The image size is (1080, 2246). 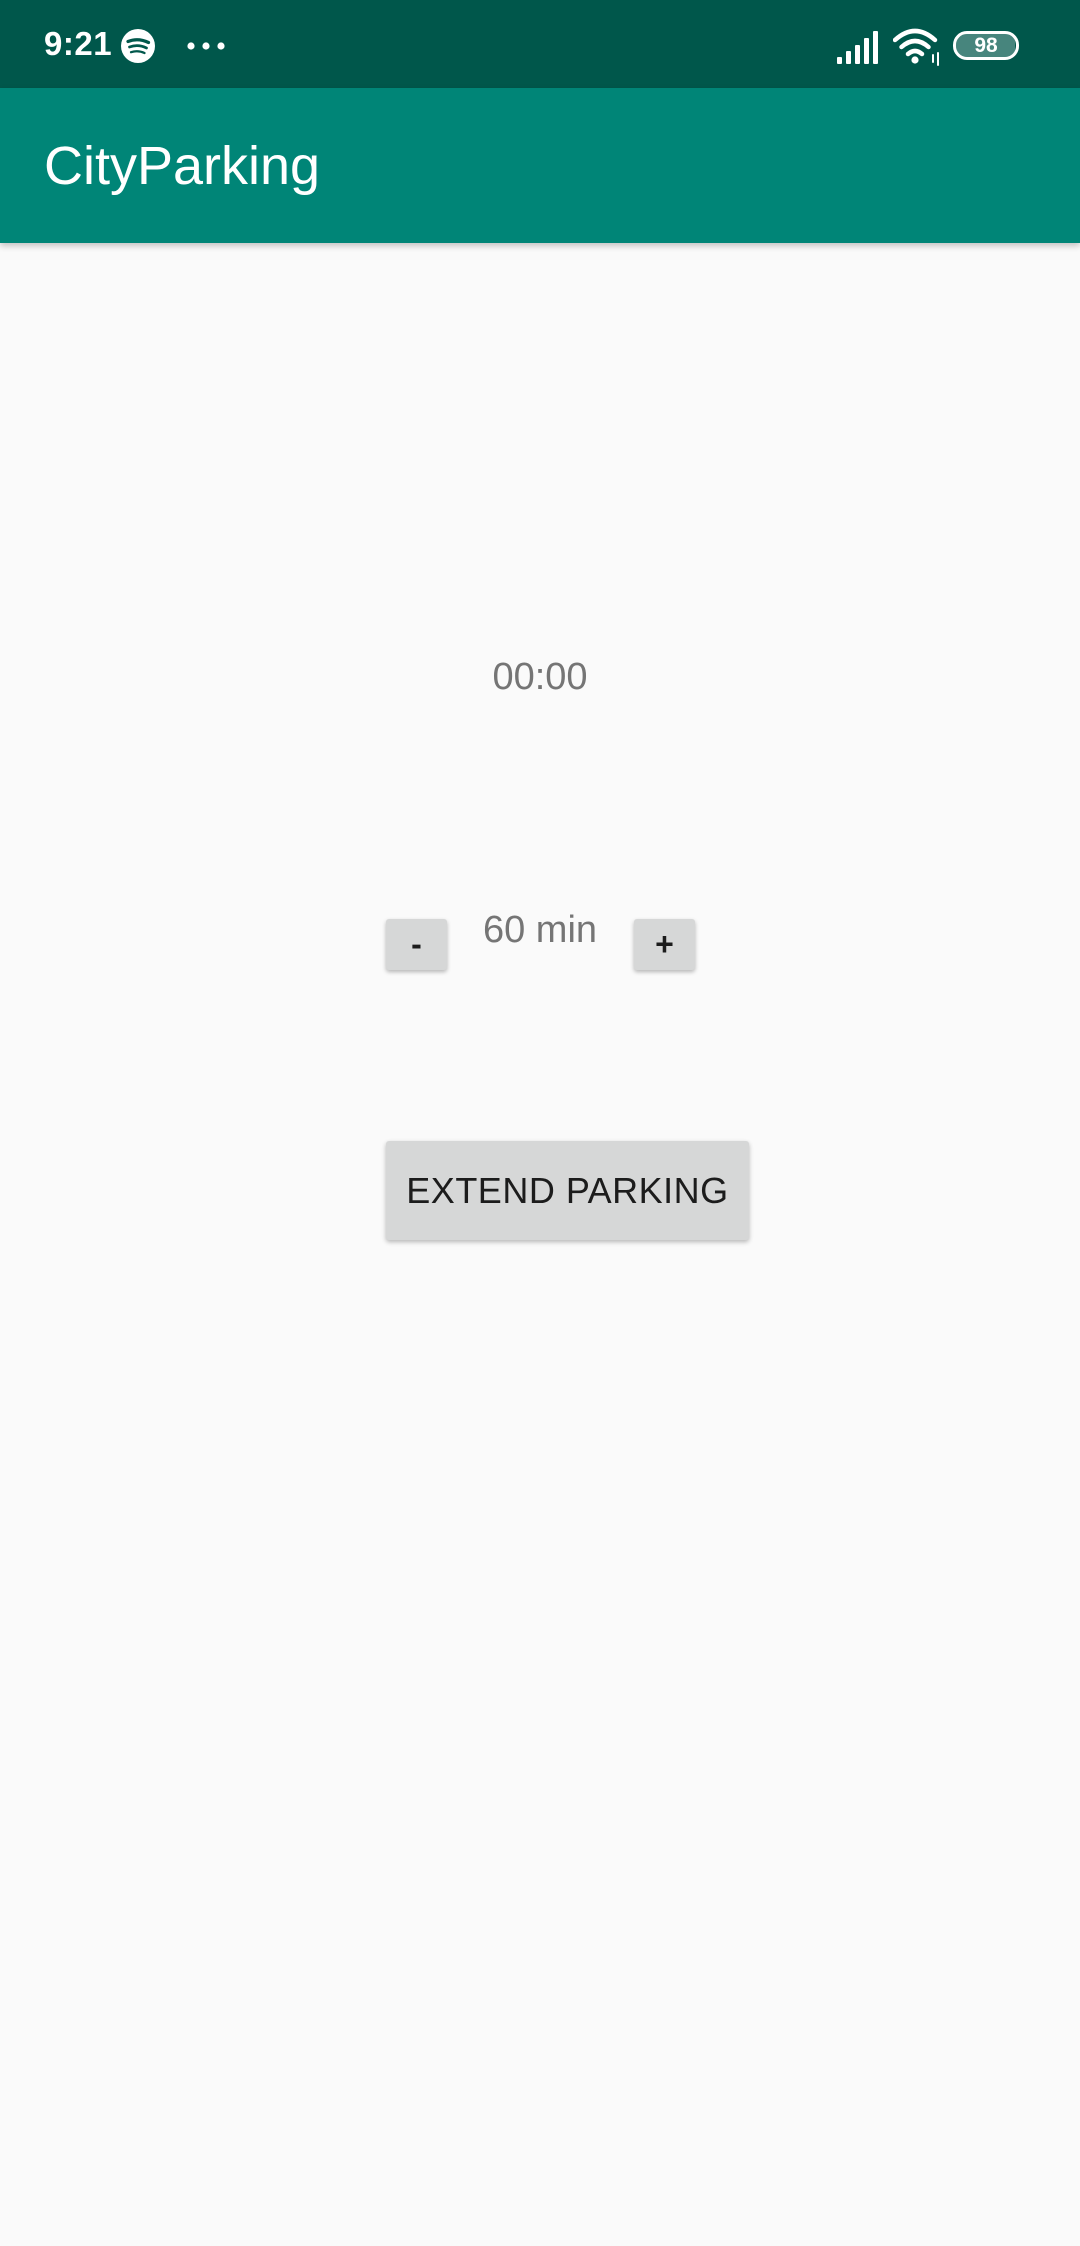 I want to click on app-bar: CityParking, so click(x=540, y=165).